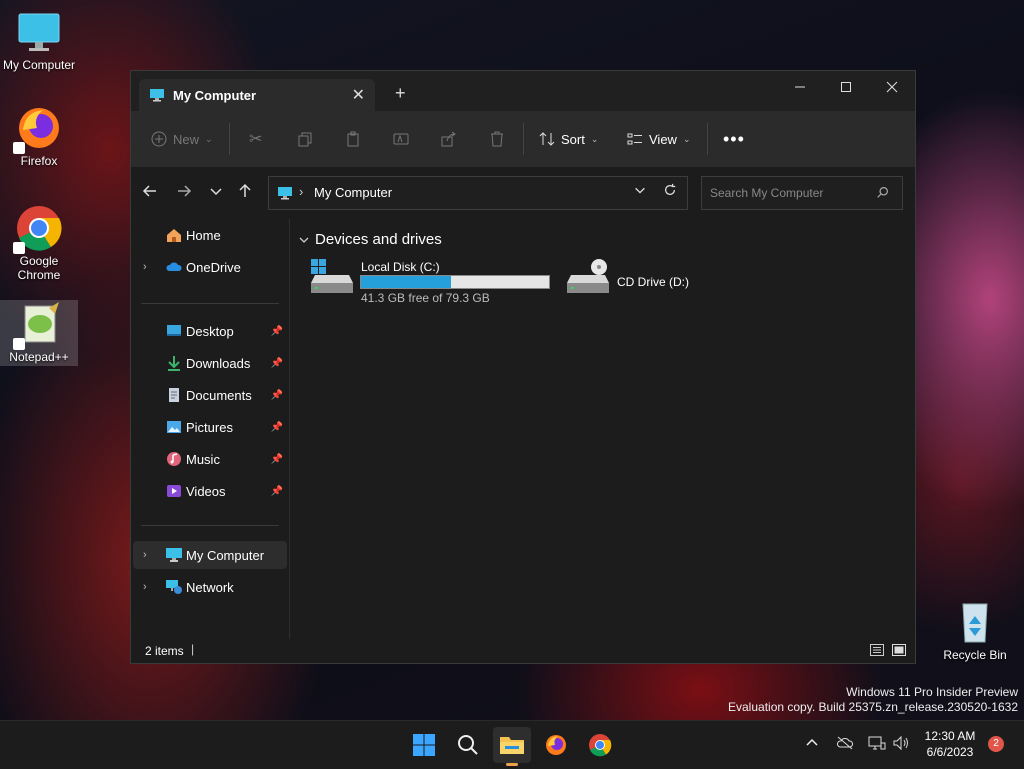 The width and height of the screenshot is (1024, 769). What do you see at coordinates (812, 743) in the screenshot?
I see `show-hidden-icons-button` at bounding box center [812, 743].